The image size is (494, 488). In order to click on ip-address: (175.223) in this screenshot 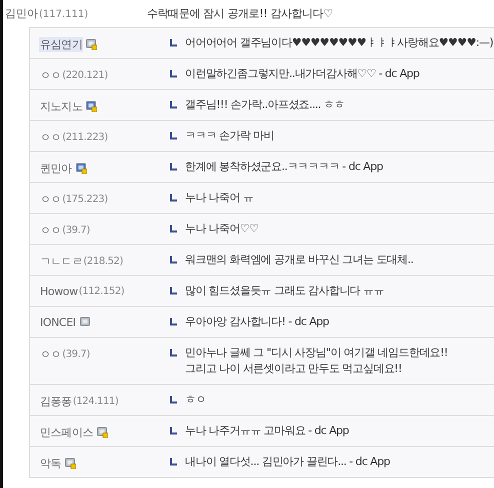, I will do `click(85, 199)`.